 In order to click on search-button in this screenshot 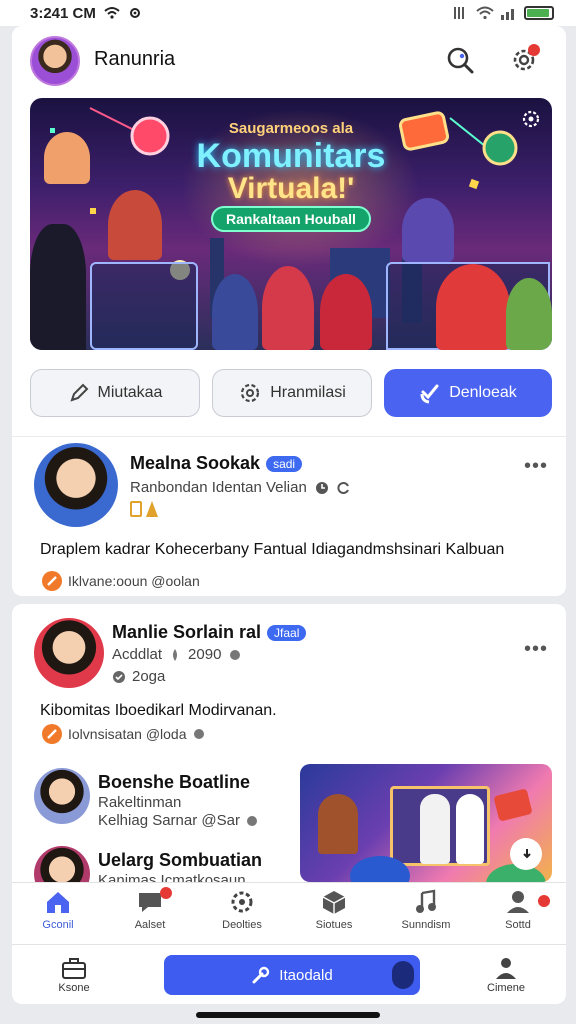, I will do `click(460, 60)`.